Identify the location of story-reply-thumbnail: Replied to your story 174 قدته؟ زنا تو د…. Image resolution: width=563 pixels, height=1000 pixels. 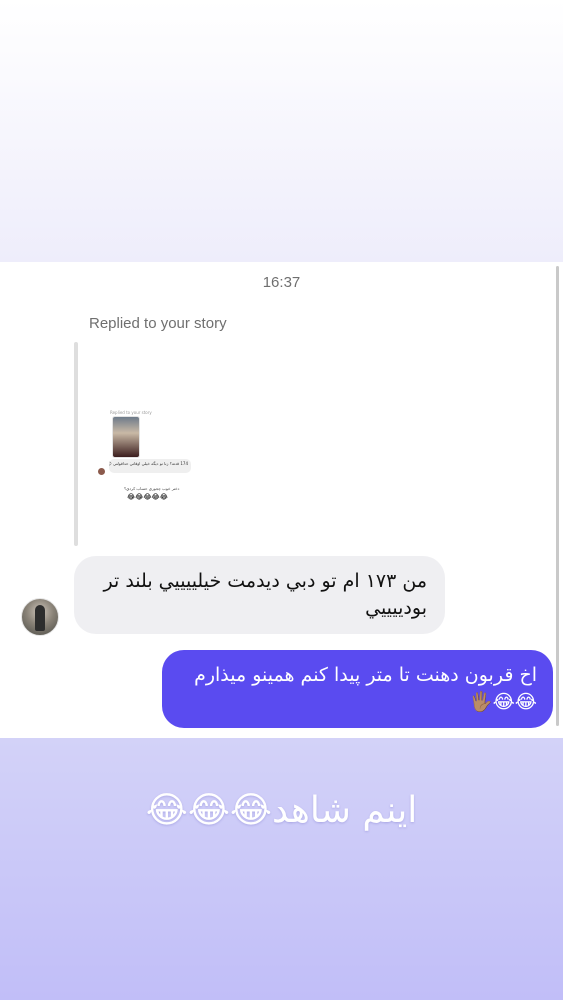
(145, 456).